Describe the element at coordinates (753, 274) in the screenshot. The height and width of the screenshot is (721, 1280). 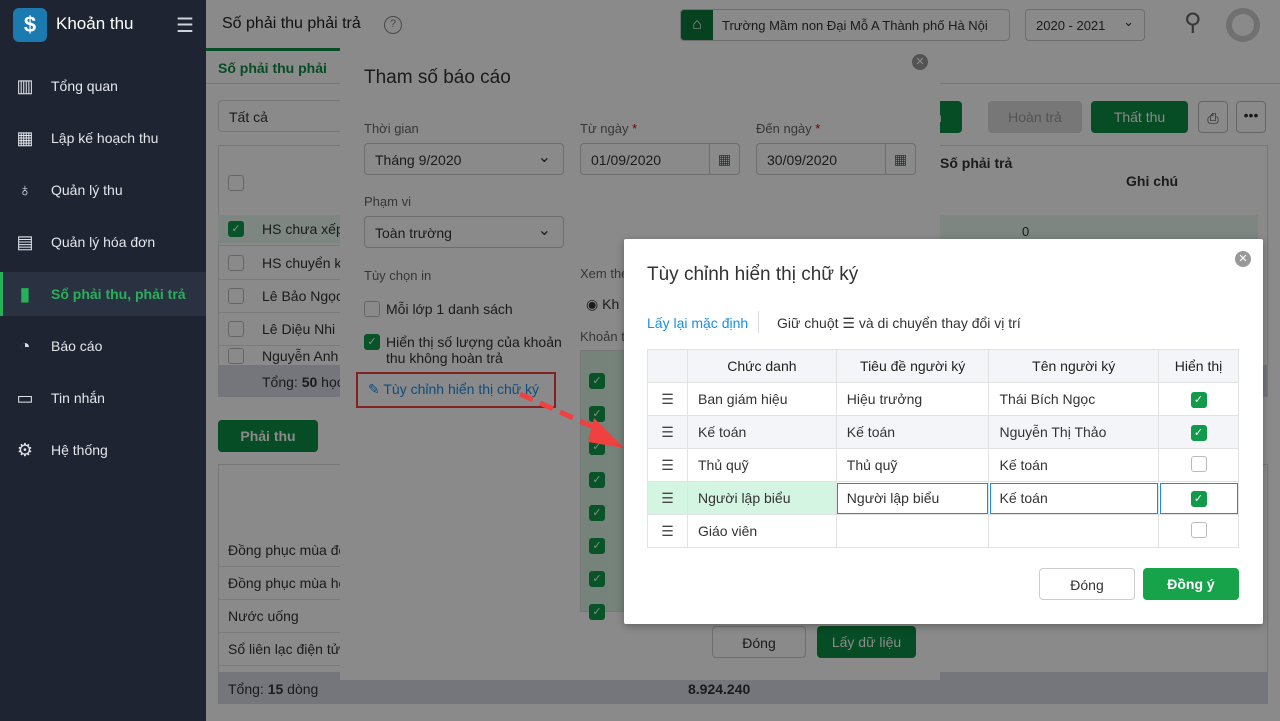
I see `dialog-title: Tùy chỉnh hiển thị chữ ký` at that location.